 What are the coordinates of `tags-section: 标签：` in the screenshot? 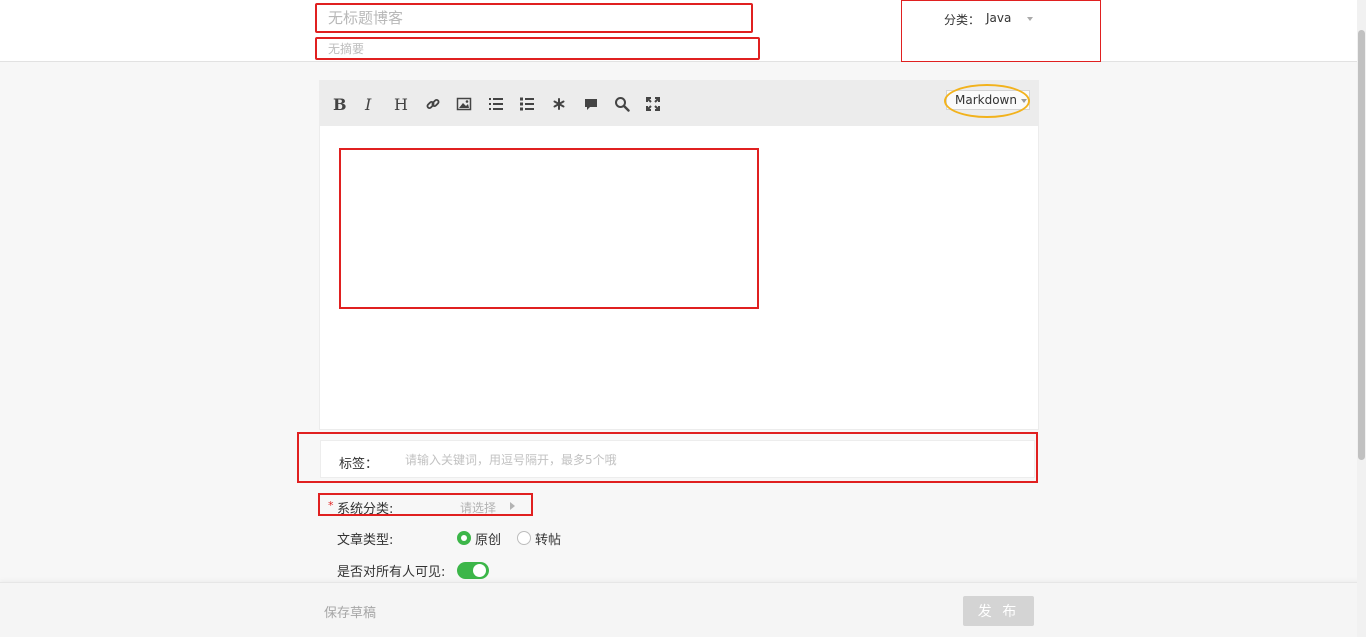 It's located at (667, 457).